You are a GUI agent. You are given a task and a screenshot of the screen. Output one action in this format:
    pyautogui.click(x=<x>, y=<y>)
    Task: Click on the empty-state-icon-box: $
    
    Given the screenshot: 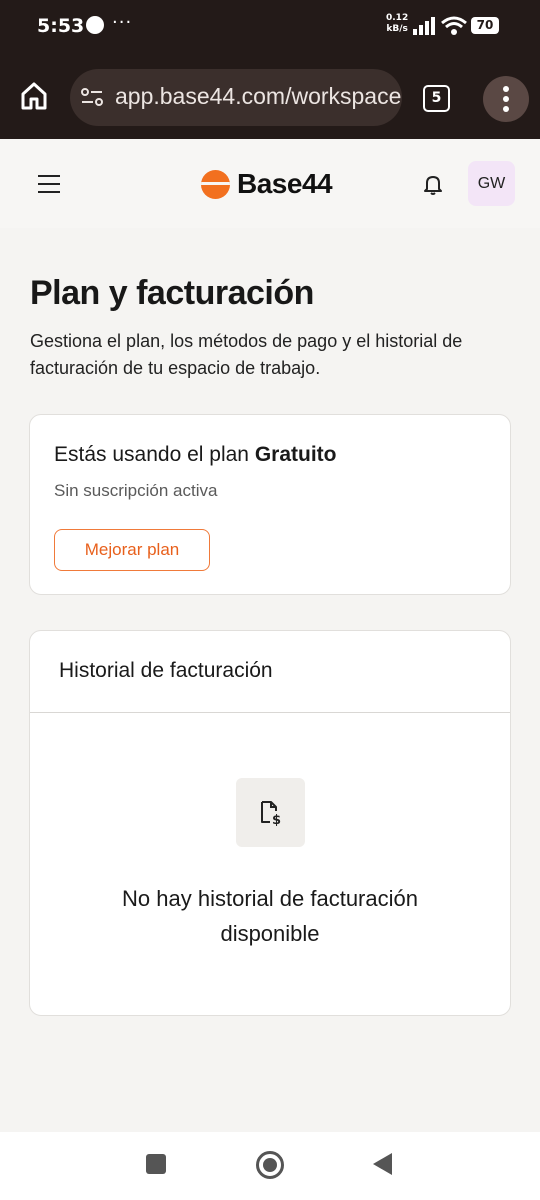 What is the action you would take?
    pyautogui.click(x=270, y=812)
    